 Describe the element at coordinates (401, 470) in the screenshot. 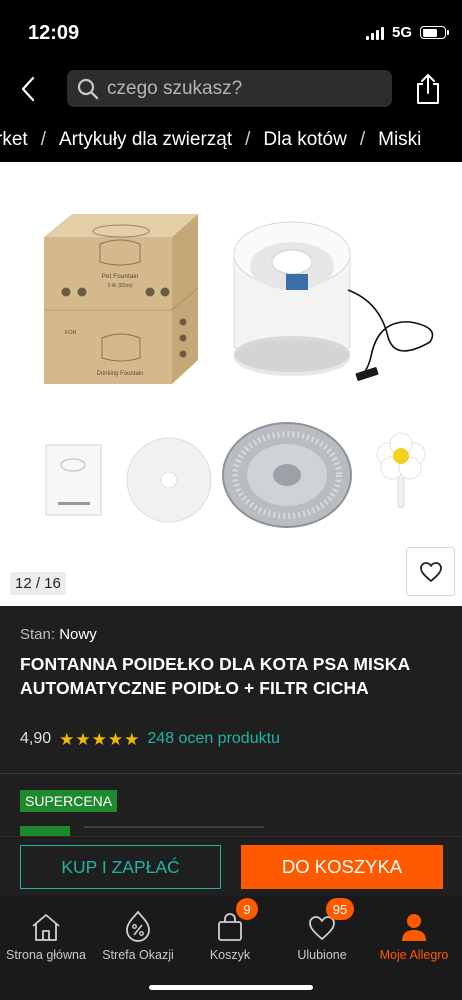

I see `flower-illustration` at that location.